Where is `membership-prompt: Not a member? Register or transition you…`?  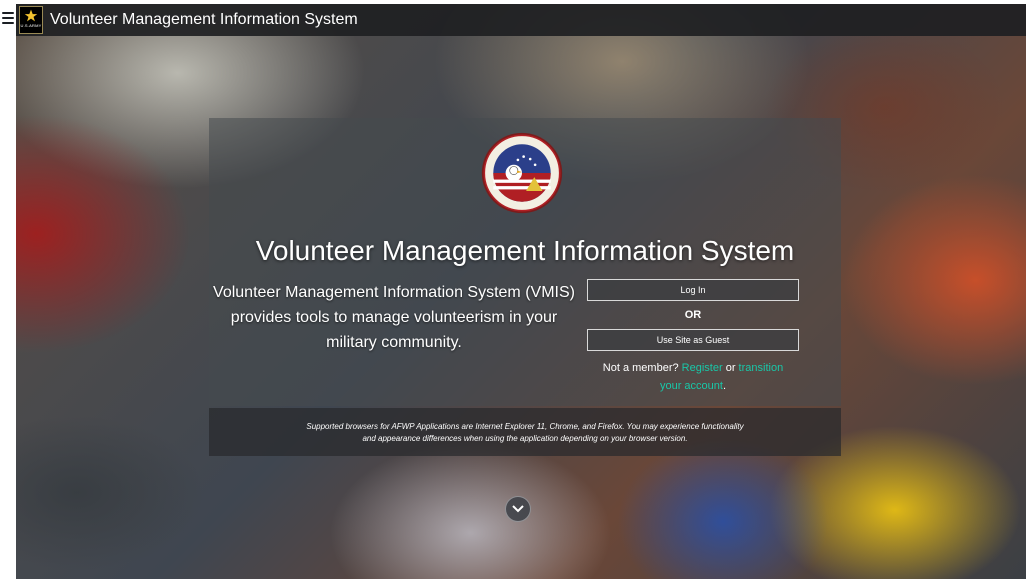
membership-prompt: Not a member? Register or transition you… is located at coordinates (693, 377).